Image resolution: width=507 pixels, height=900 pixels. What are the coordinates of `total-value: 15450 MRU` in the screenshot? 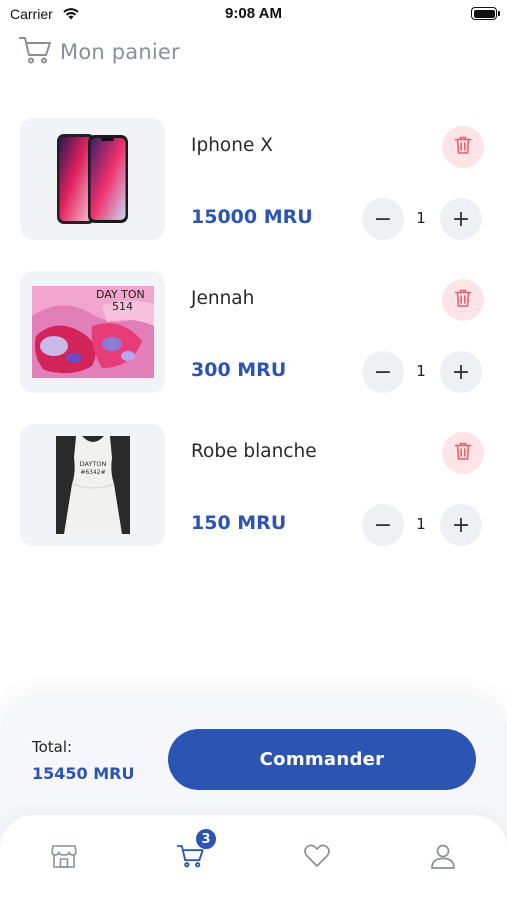 It's located at (83, 773).